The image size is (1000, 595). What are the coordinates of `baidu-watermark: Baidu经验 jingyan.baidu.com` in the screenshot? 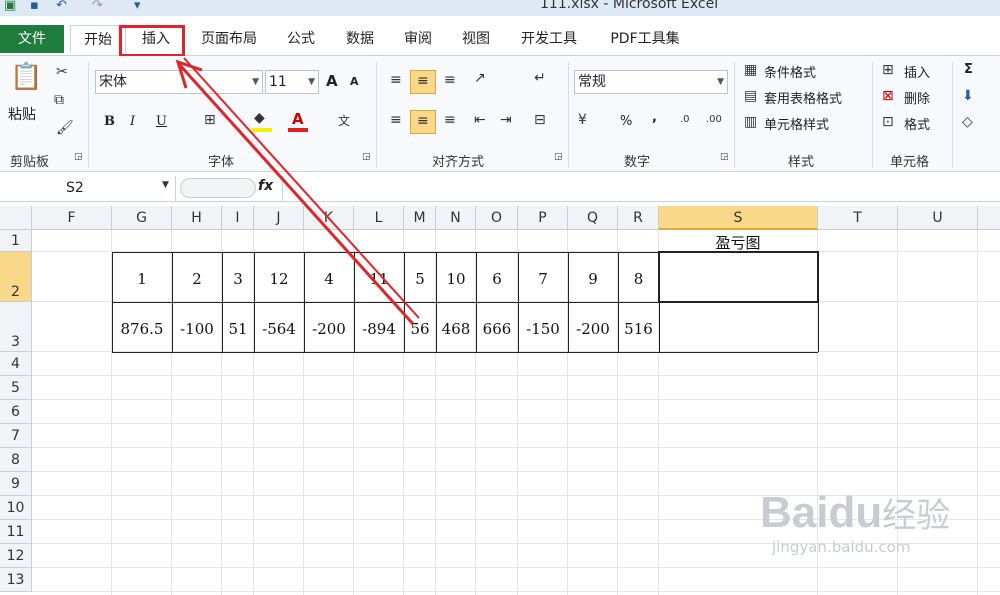 It's located at (855, 522).